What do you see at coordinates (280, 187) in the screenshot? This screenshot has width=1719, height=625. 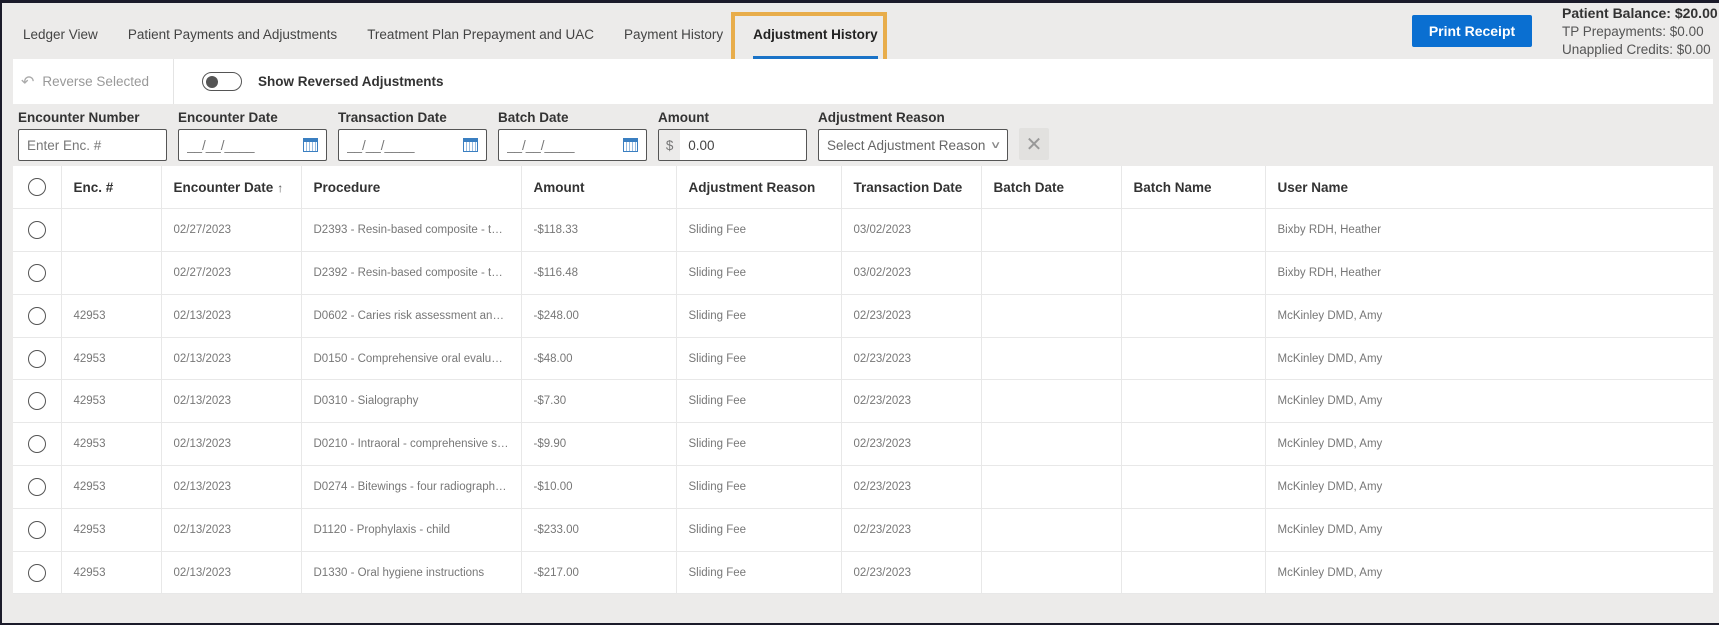 I see `sort-ascending-icon: ↑` at bounding box center [280, 187].